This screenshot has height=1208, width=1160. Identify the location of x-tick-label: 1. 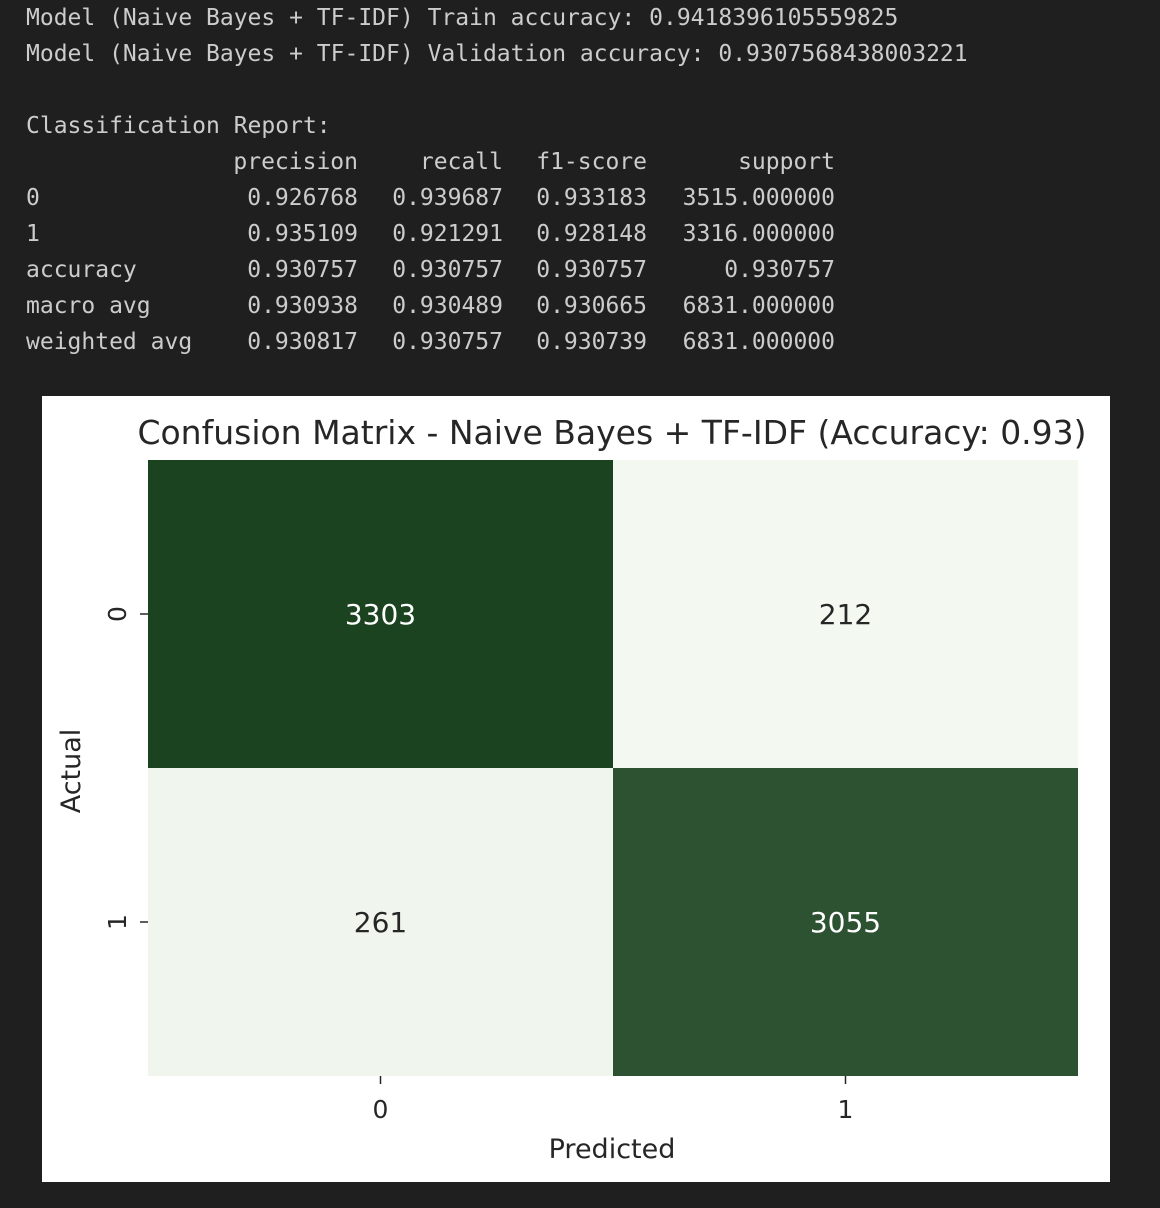
(846, 1109).